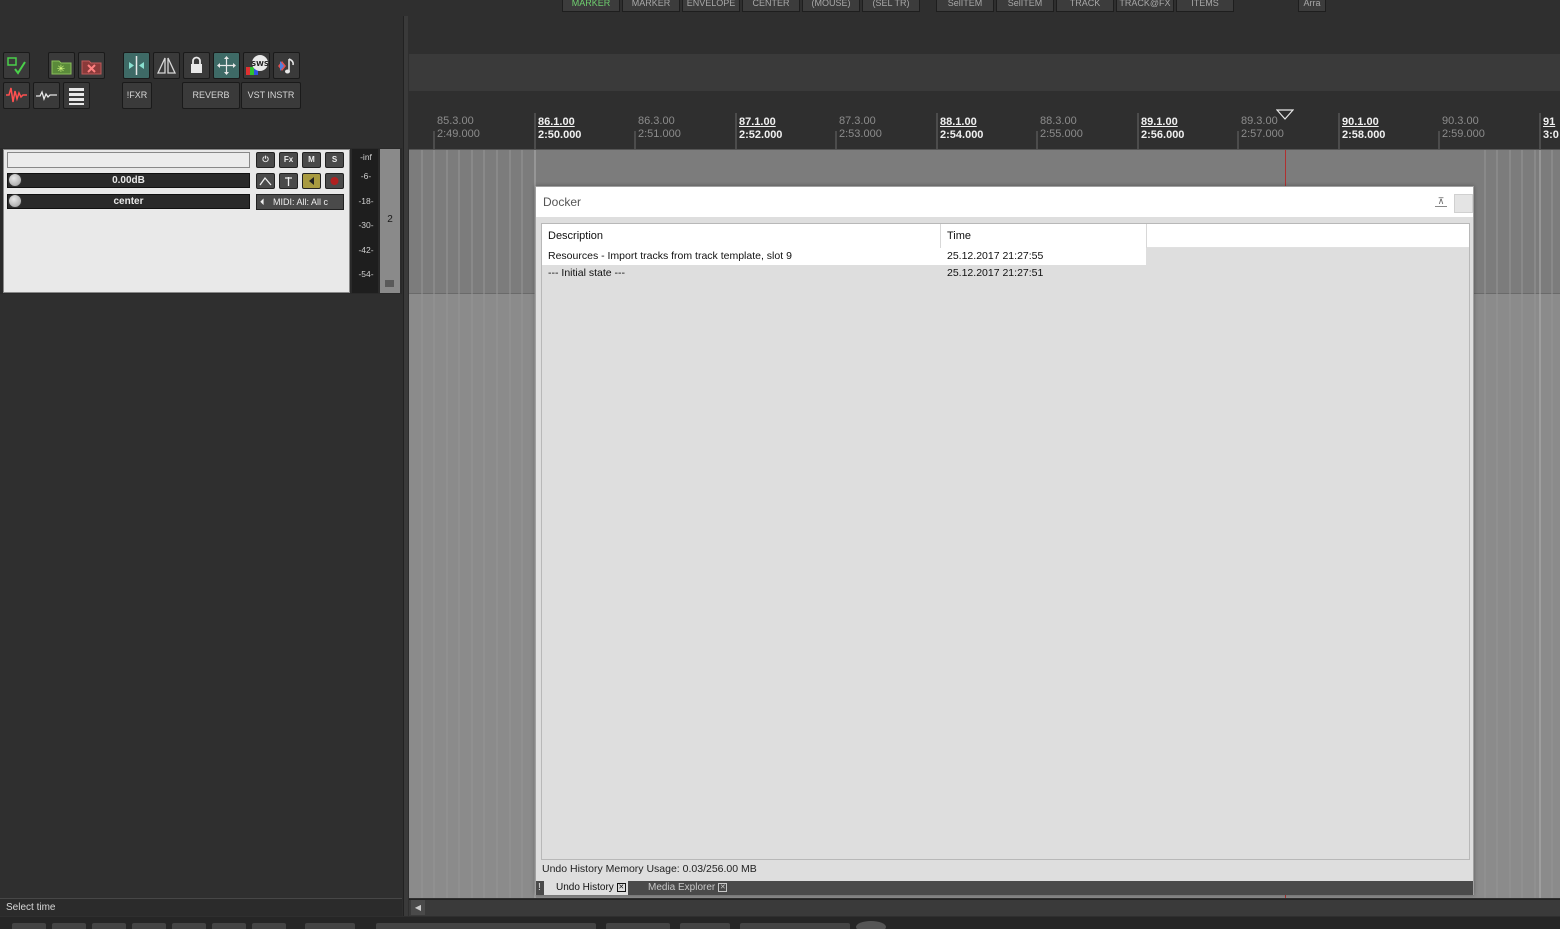 This screenshot has height=929, width=1560. I want to click on column-header-time: Time, so click(1044, 236).